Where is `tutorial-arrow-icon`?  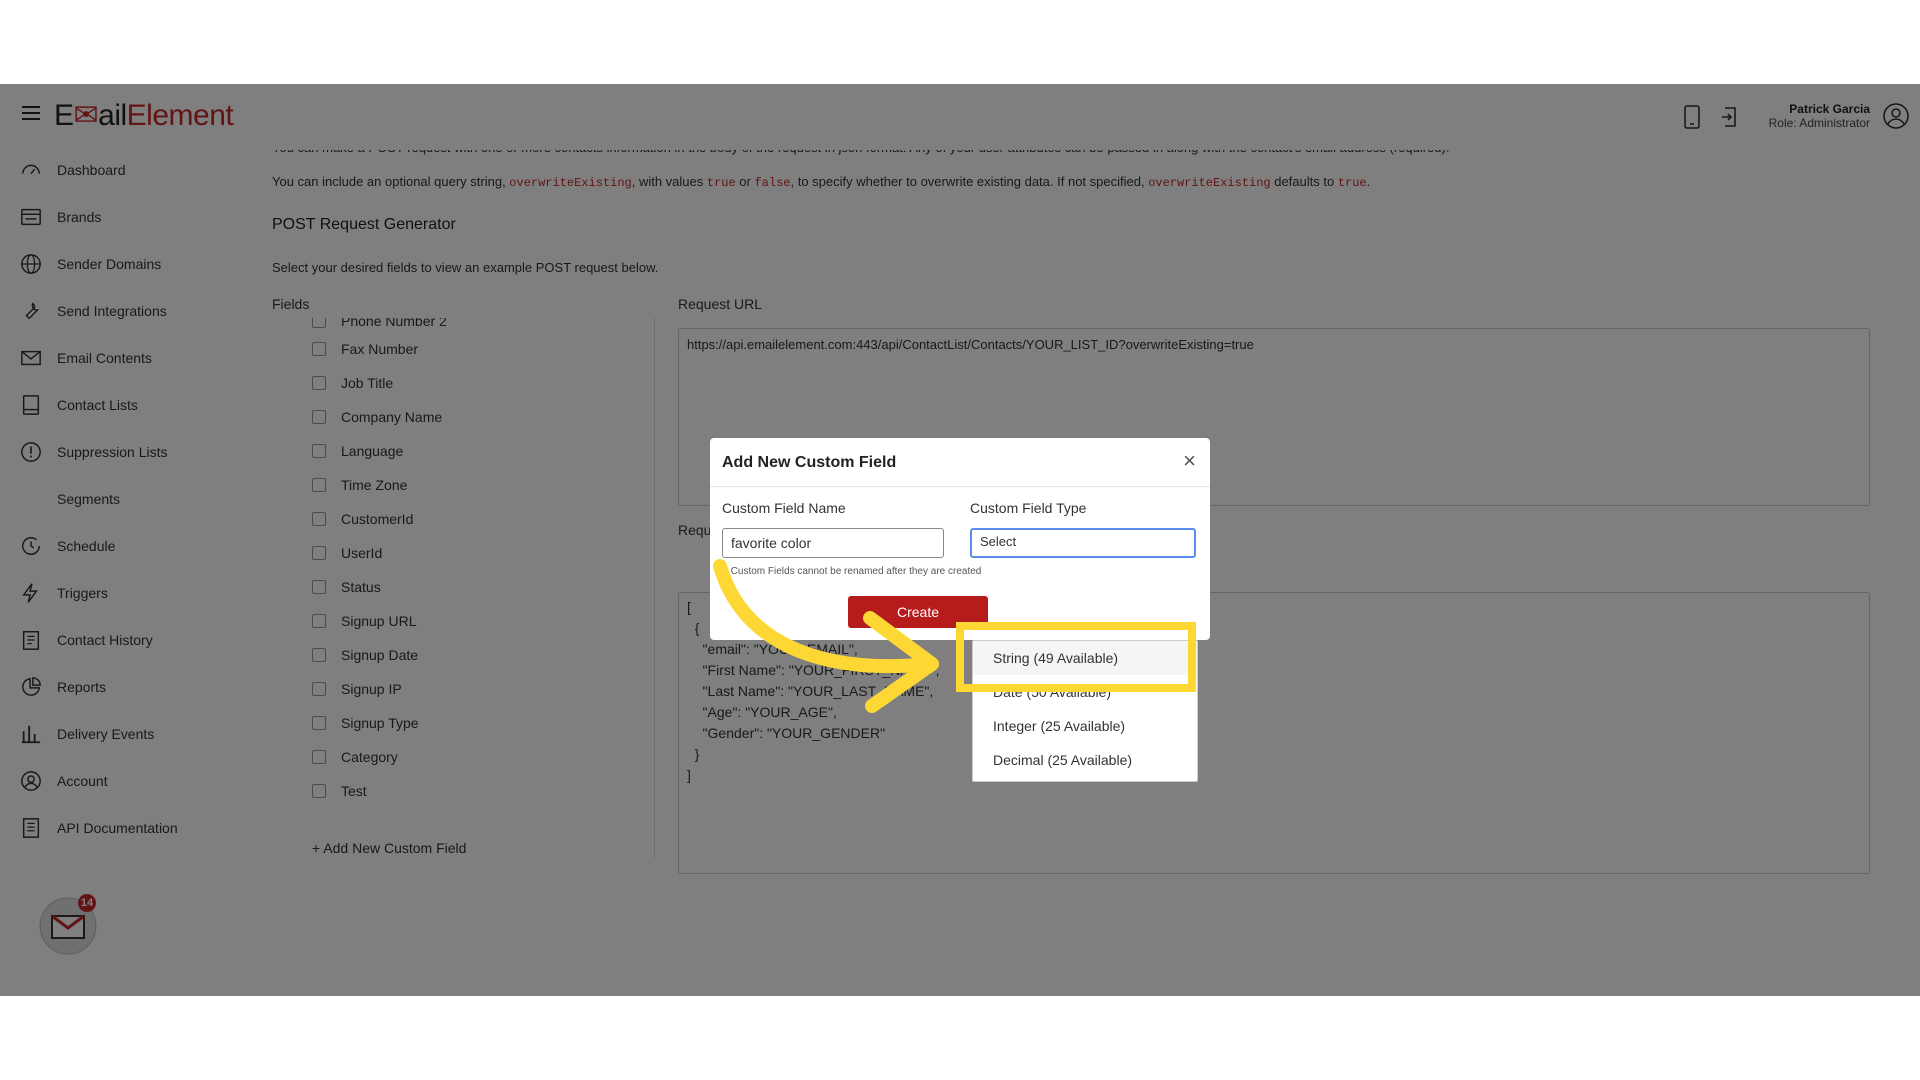
tutorial-arrow-icon is located at coordinates (826, 636).